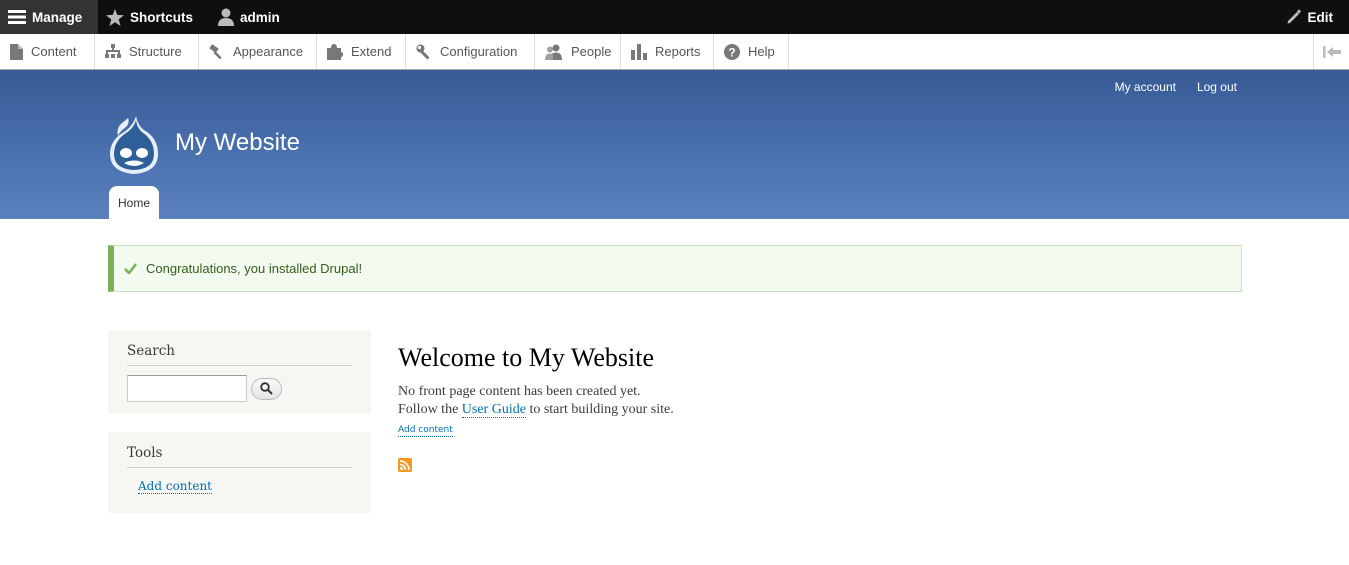 The image size is (1349, 565). I want to click on tray-item-extend: Extend, so click(361, 51).